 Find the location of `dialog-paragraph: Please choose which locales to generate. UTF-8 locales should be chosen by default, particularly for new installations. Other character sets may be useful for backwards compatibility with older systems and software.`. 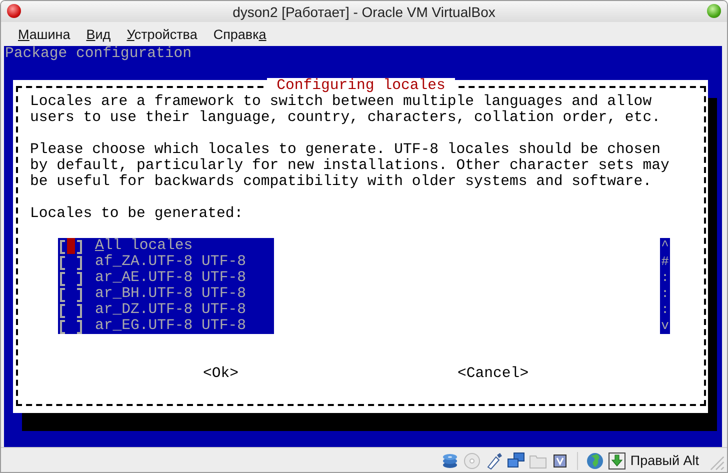

dialog-paragraph: Please choose which locales to generate. UTF-8 locales should be chosen by default, particularly for new installations. Other character sets may be useful for backwards compatibility with older systems and software. is located at coordinates (350, 166).